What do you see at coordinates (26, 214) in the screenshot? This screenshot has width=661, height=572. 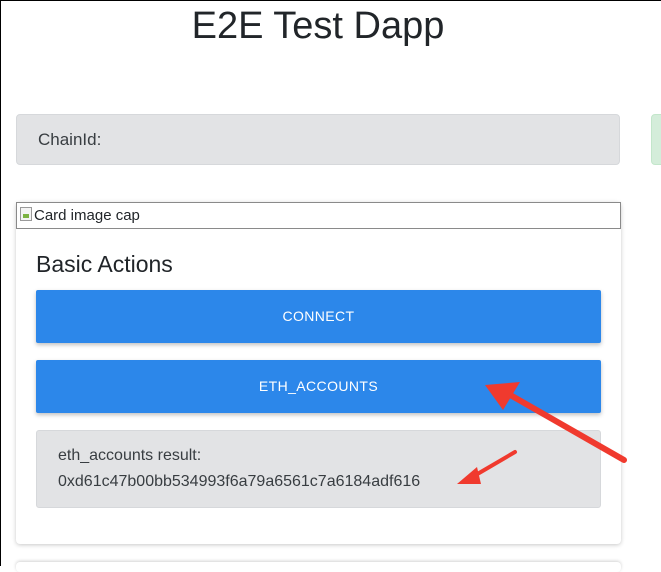 I see `broken-image-icon` at bounding box center [26, 214].